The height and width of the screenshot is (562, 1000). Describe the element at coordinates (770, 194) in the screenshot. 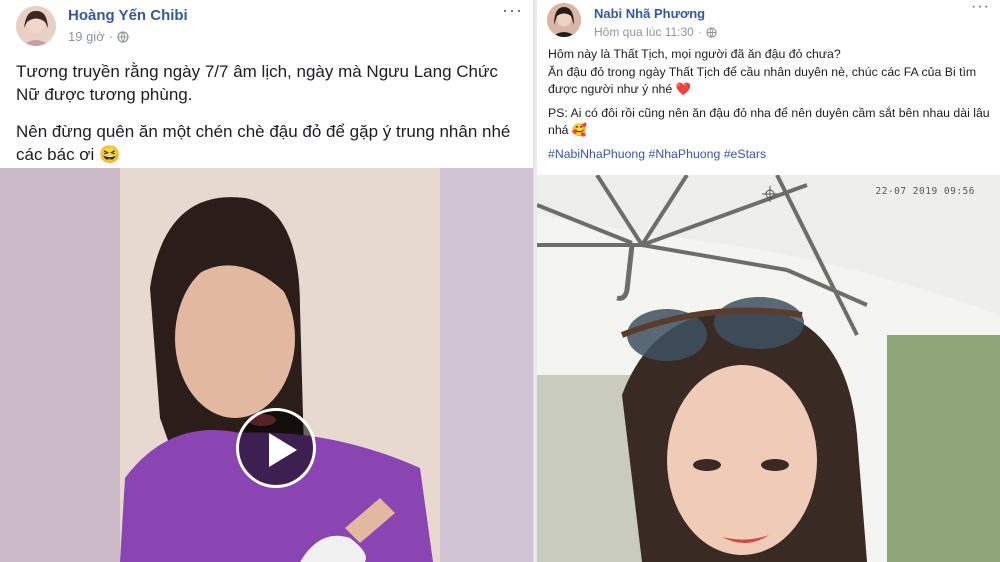

I see `crosshair-icon` at that location.